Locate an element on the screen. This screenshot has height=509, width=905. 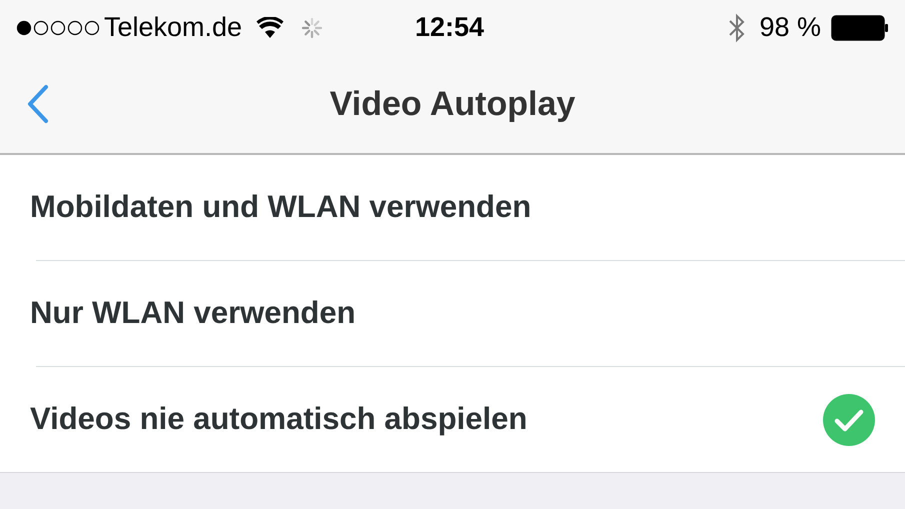
checkmark-icon is located at coordinates (849, 420).